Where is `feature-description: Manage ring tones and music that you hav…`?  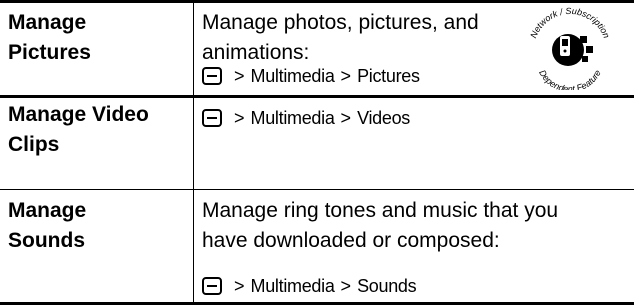
feature-description: Manage ring tones and music that you hav… is located at coordinates (380, 226).